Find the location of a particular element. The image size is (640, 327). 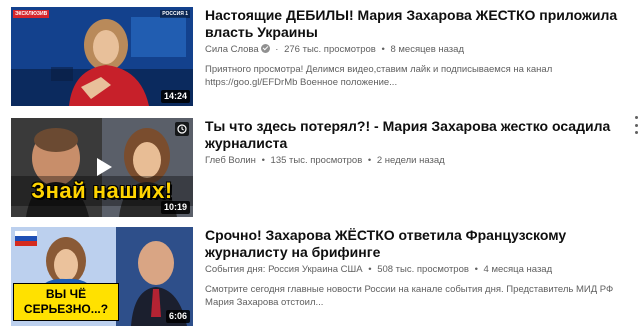

video-thumbnail: Знай наших! 10:19 is located at coordinates (102, 167).